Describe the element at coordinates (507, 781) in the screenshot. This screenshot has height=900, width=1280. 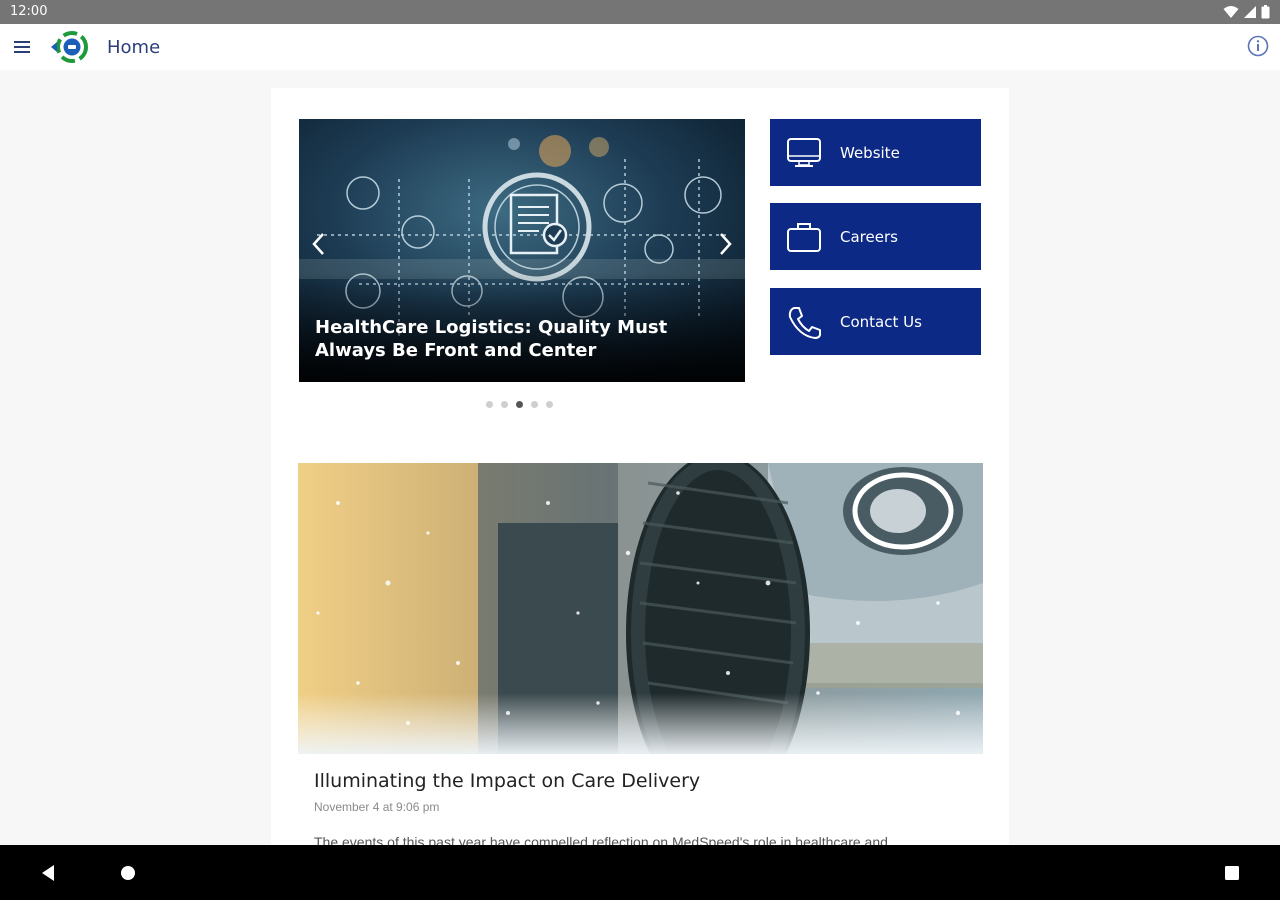
I see `article-title: Illuminating the Impact on Care Delivery` at that location.